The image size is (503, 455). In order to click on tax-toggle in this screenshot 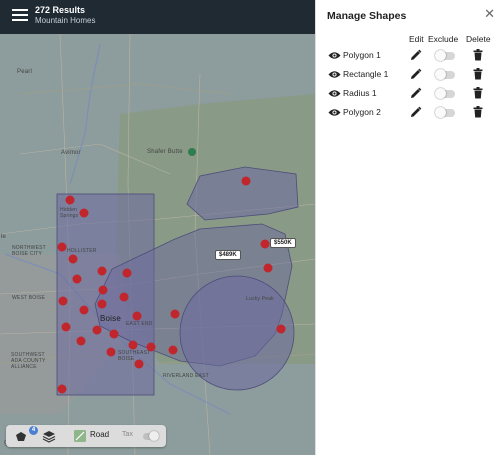, I will do `click(151, 436)`.